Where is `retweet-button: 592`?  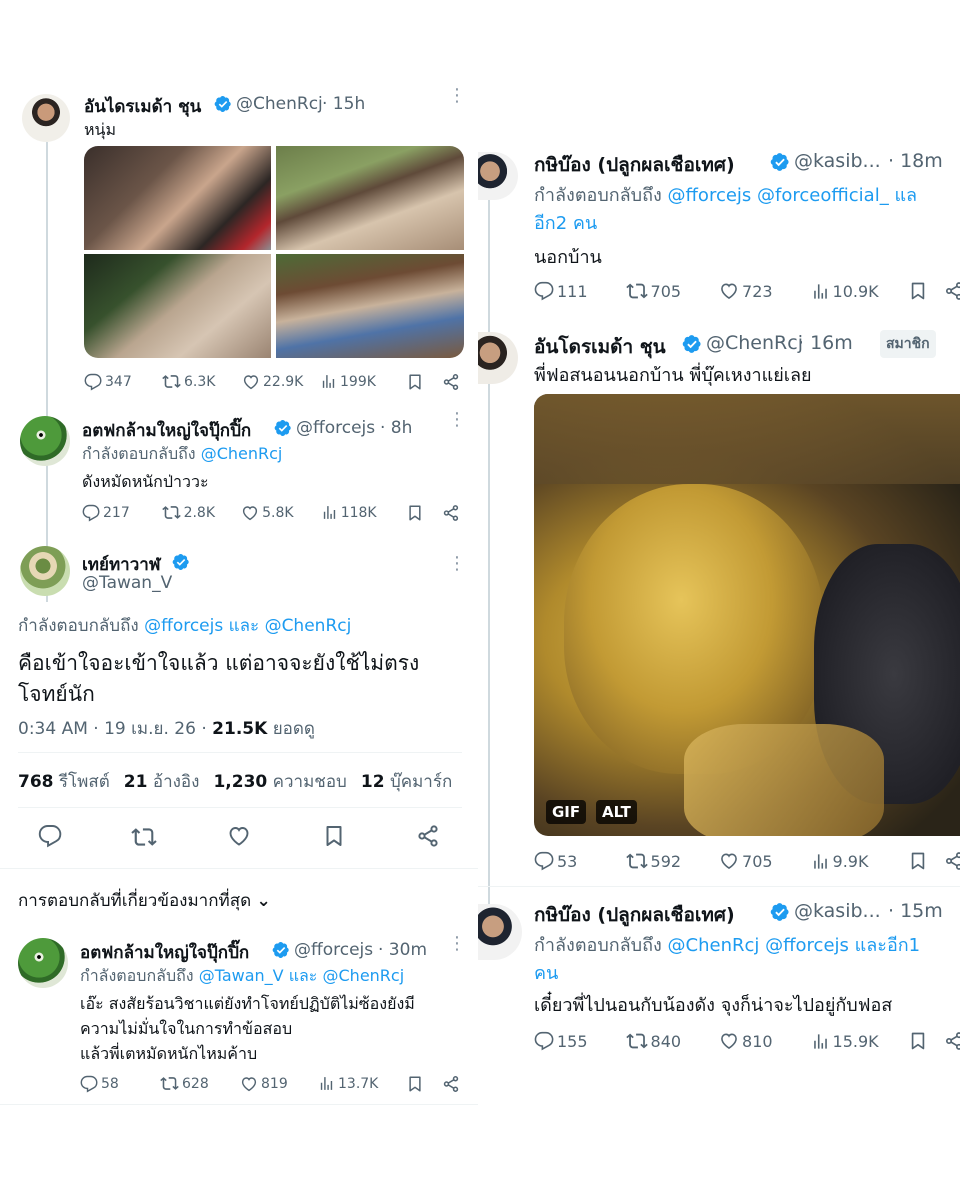 retweet-button: 592 is located at coordinates (673, 861).